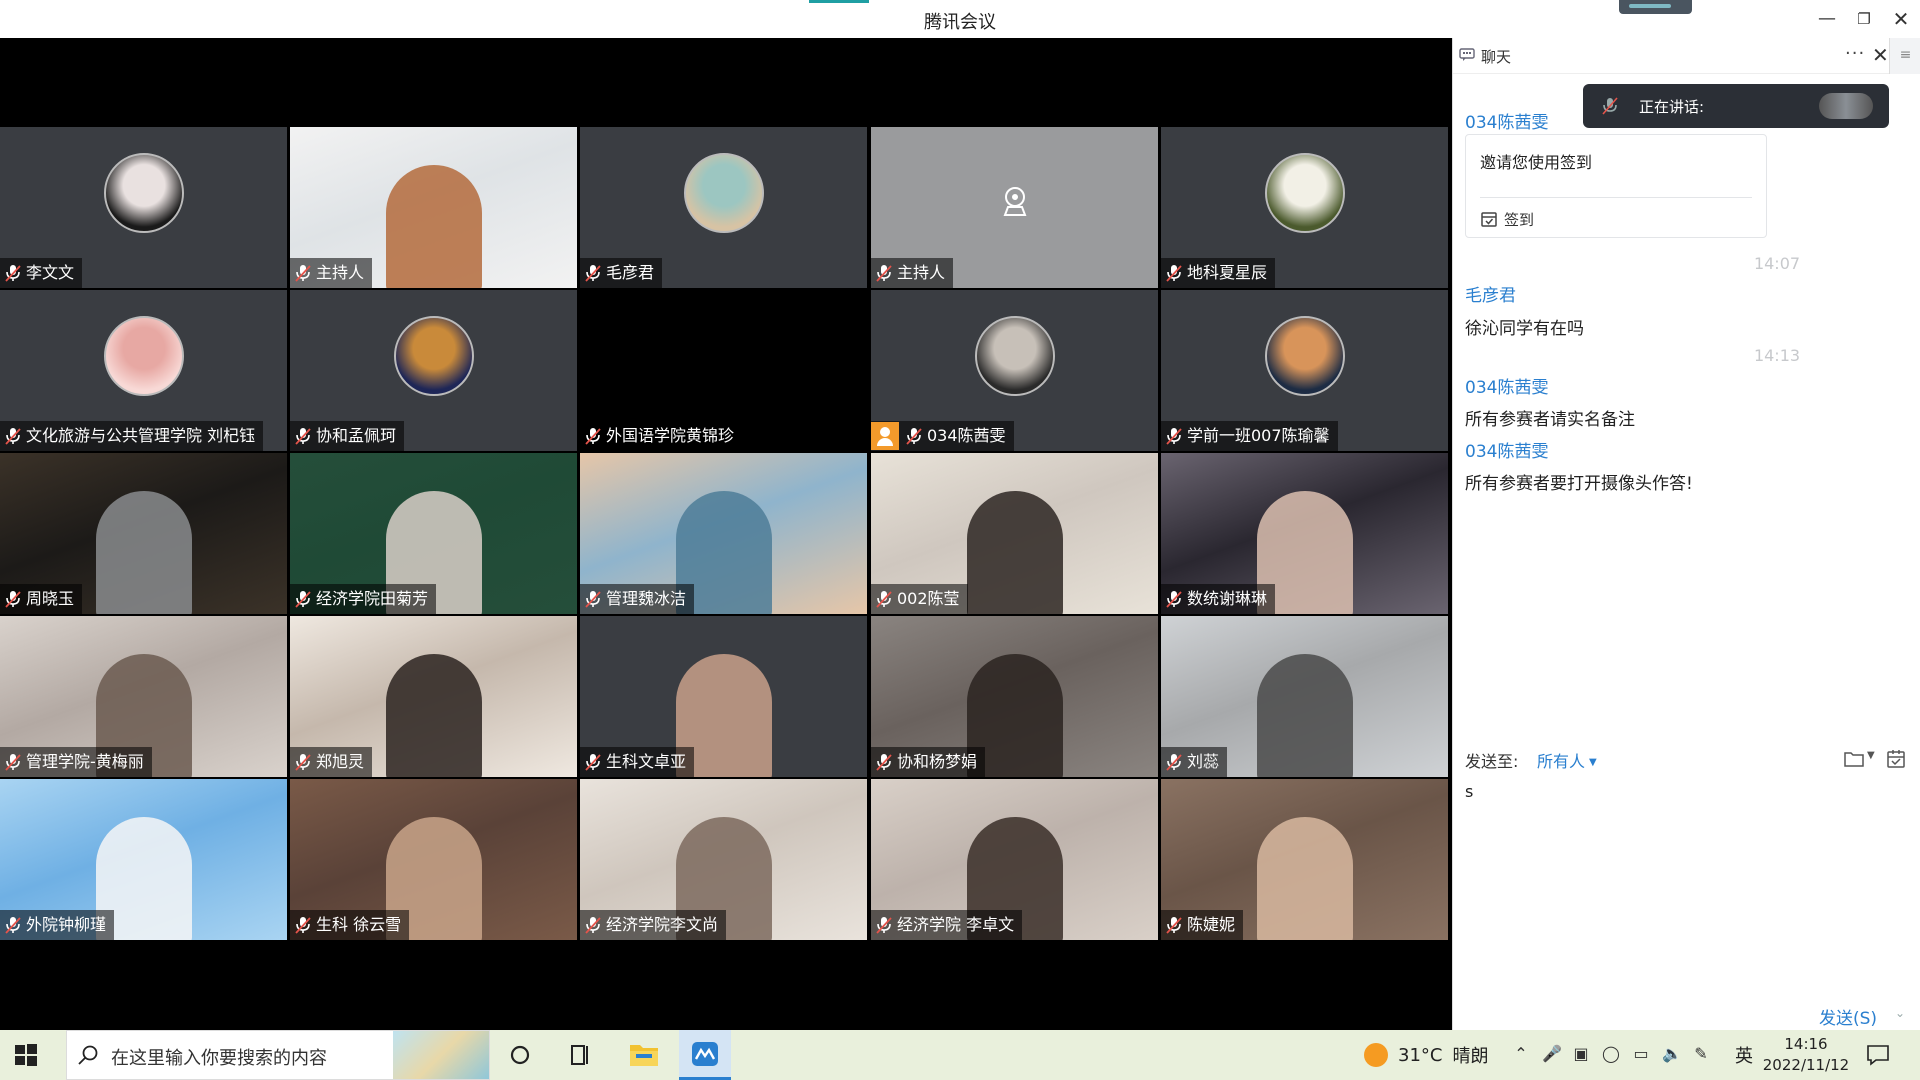  I want to click on clock: 14:16 2022/11/12, so click(1806, 1055).